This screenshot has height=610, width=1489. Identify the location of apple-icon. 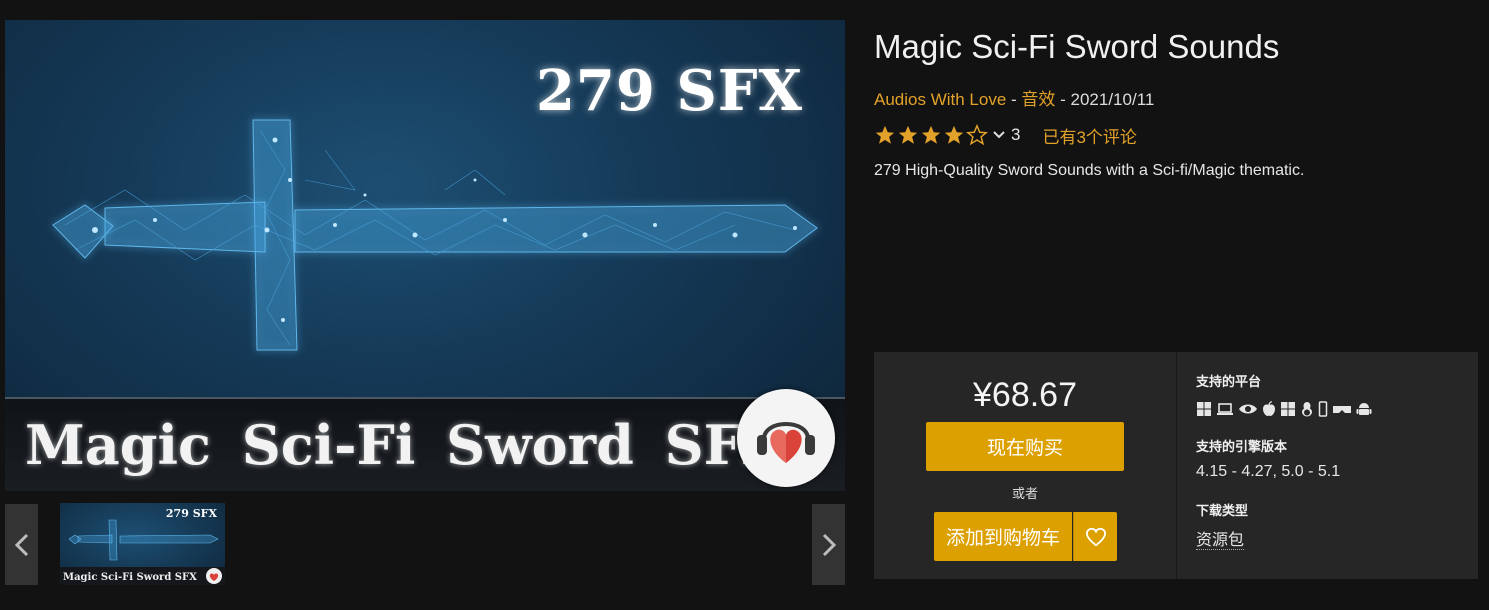
(1269, 408).